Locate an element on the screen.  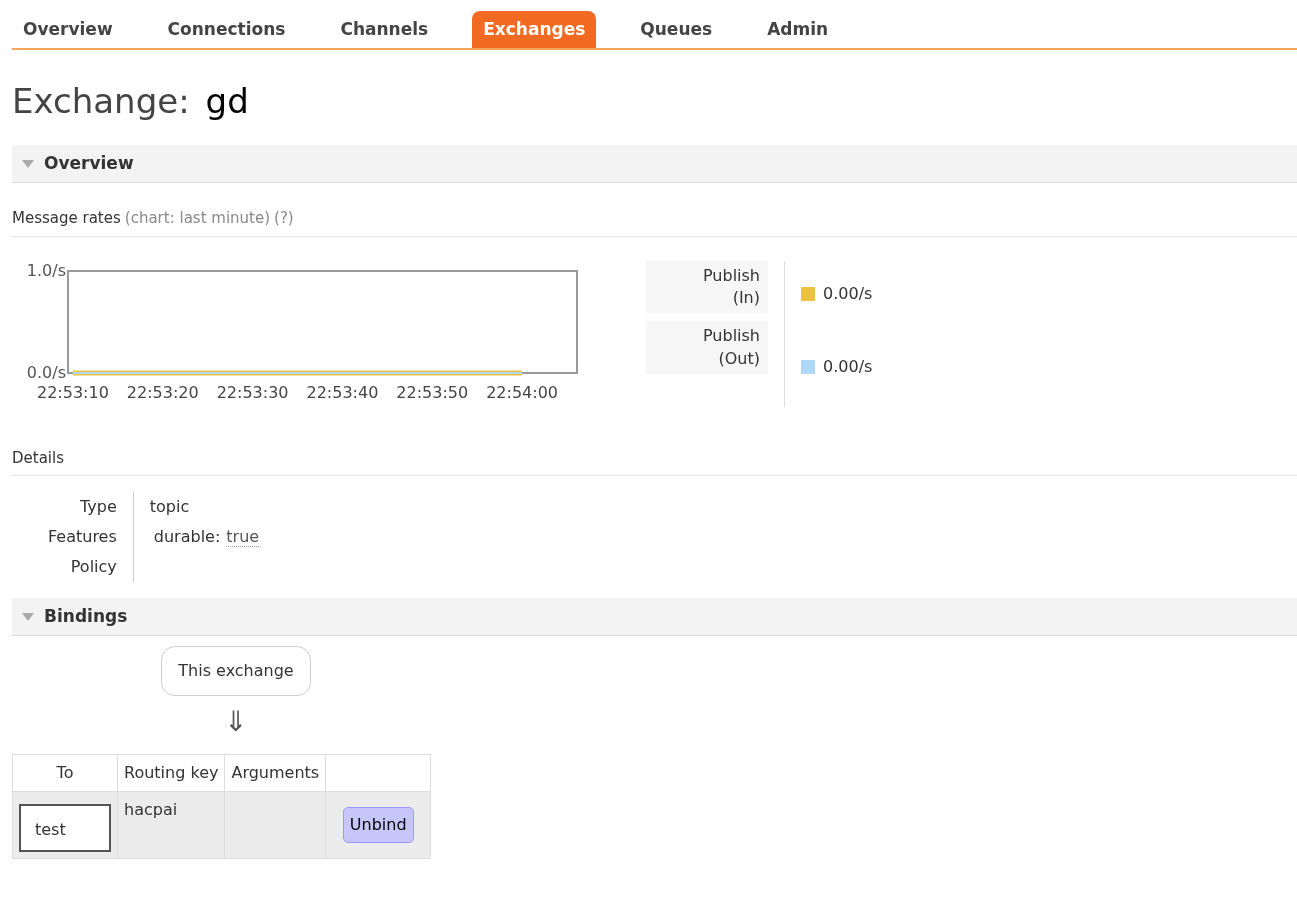
subsection-title: Details is located at coordinates (38, 457).